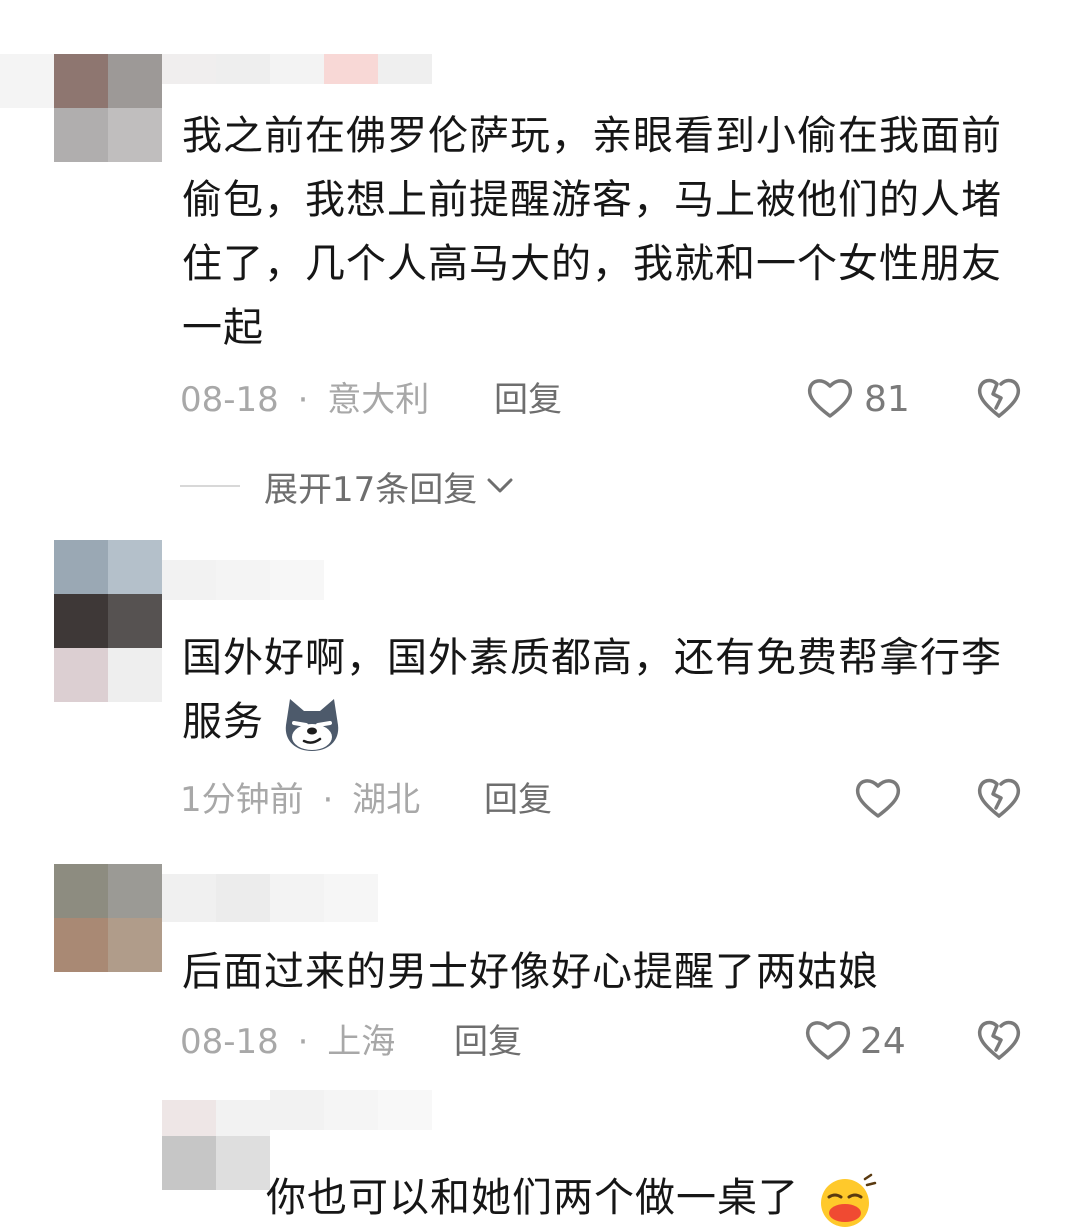  Describe the element at coordinates (242, 800) in the screenshot. I see `comment-date: 1分钟前` at that location.